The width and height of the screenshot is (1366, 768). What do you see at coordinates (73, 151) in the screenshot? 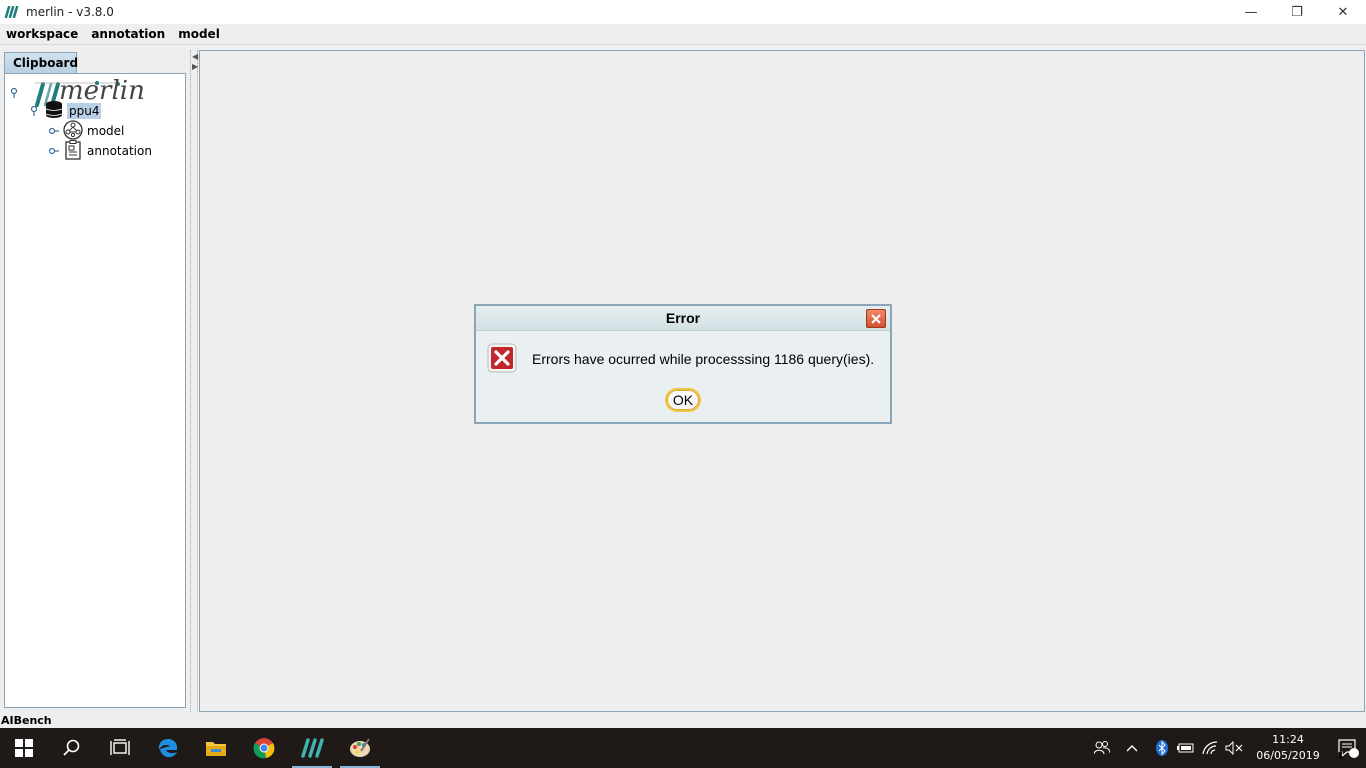
I see `annotation-icon` at bounding box center [73, 151].